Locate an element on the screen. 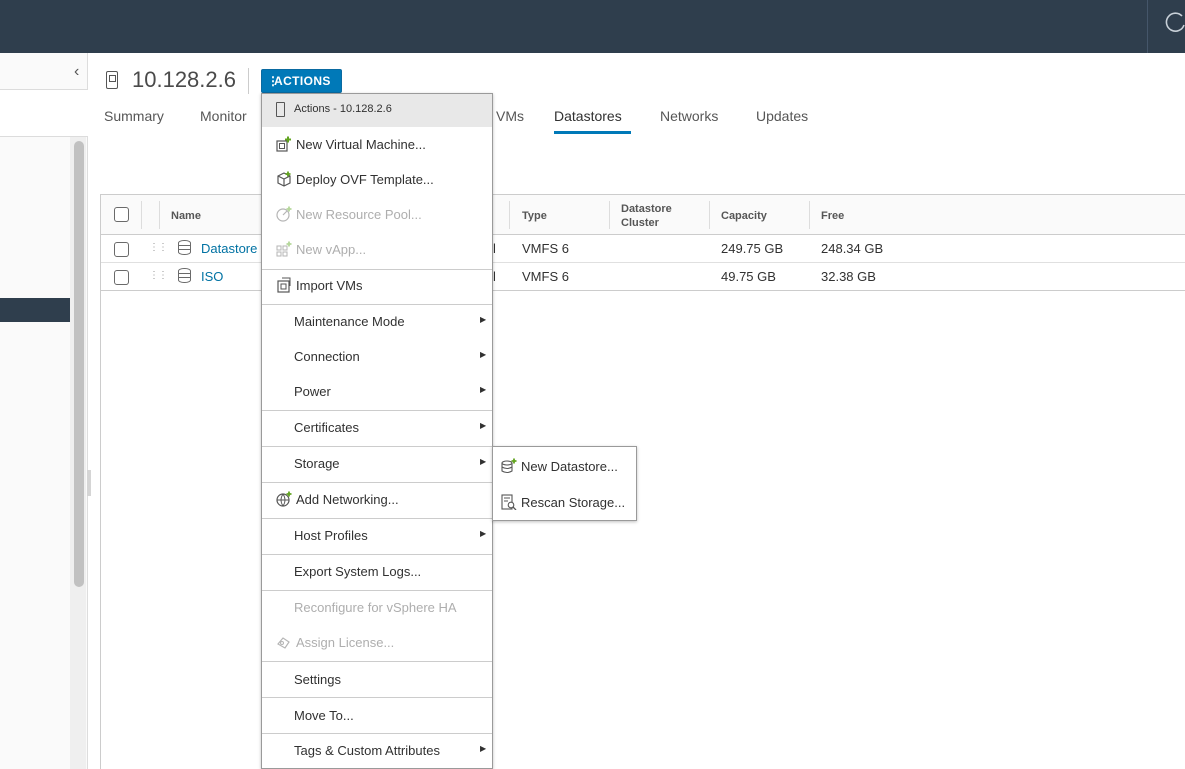 This screenshot has width=1185, height=769. column-header-datastore-cluster: Datastore Cluster is located at coordinates (656, 216).